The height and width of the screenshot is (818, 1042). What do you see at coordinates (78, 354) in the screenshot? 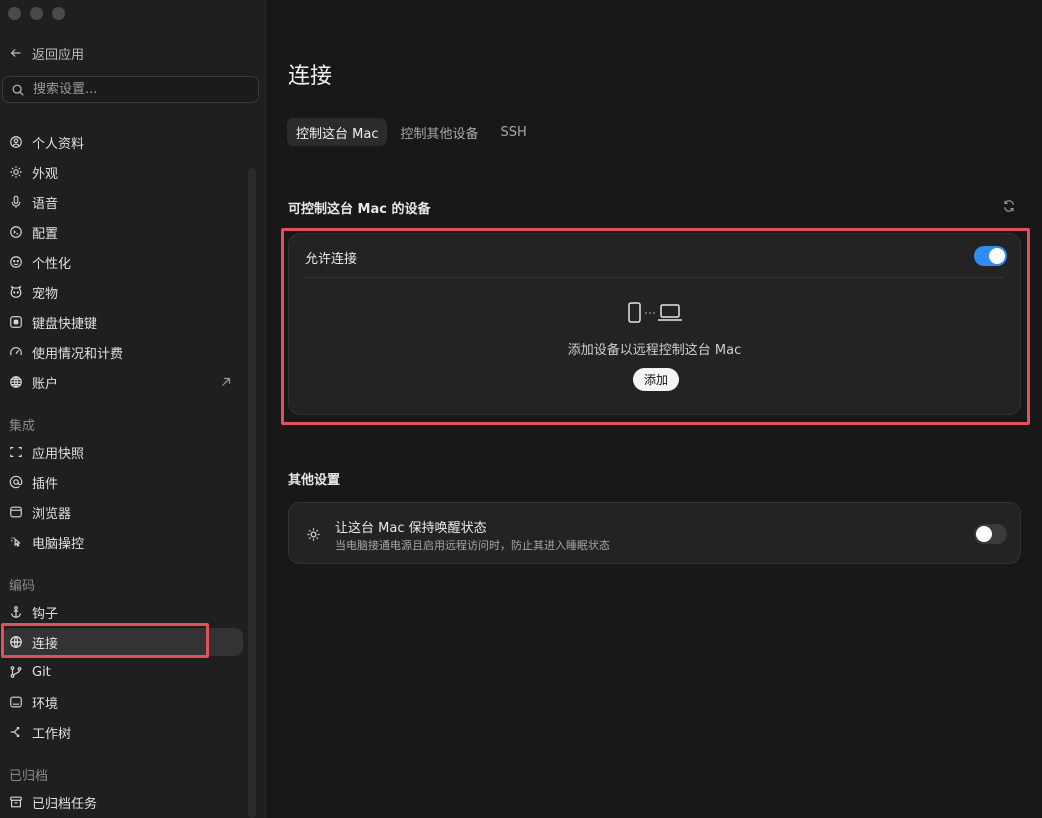
I see `sidebar-item-label: 使用情况和计费` at bounding box center [78, 354].